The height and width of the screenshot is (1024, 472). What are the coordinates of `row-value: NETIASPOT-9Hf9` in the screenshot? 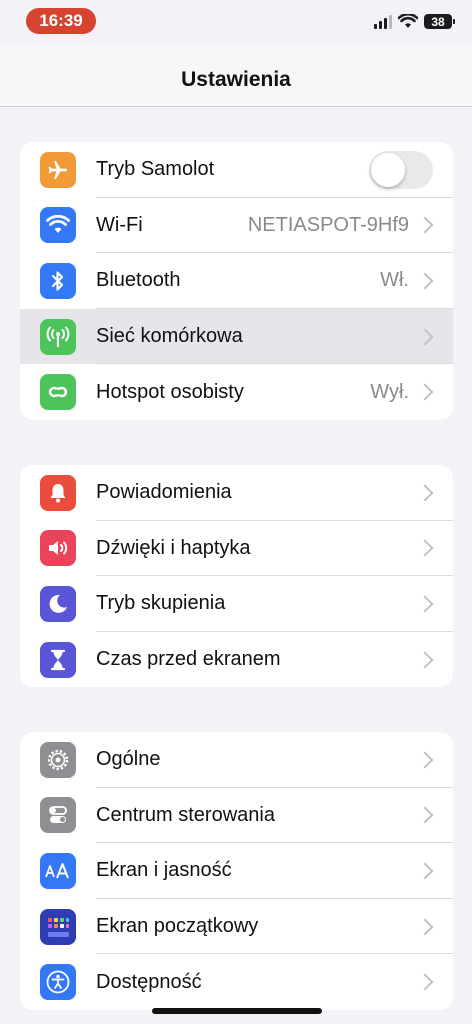 It's located at (328, 224).